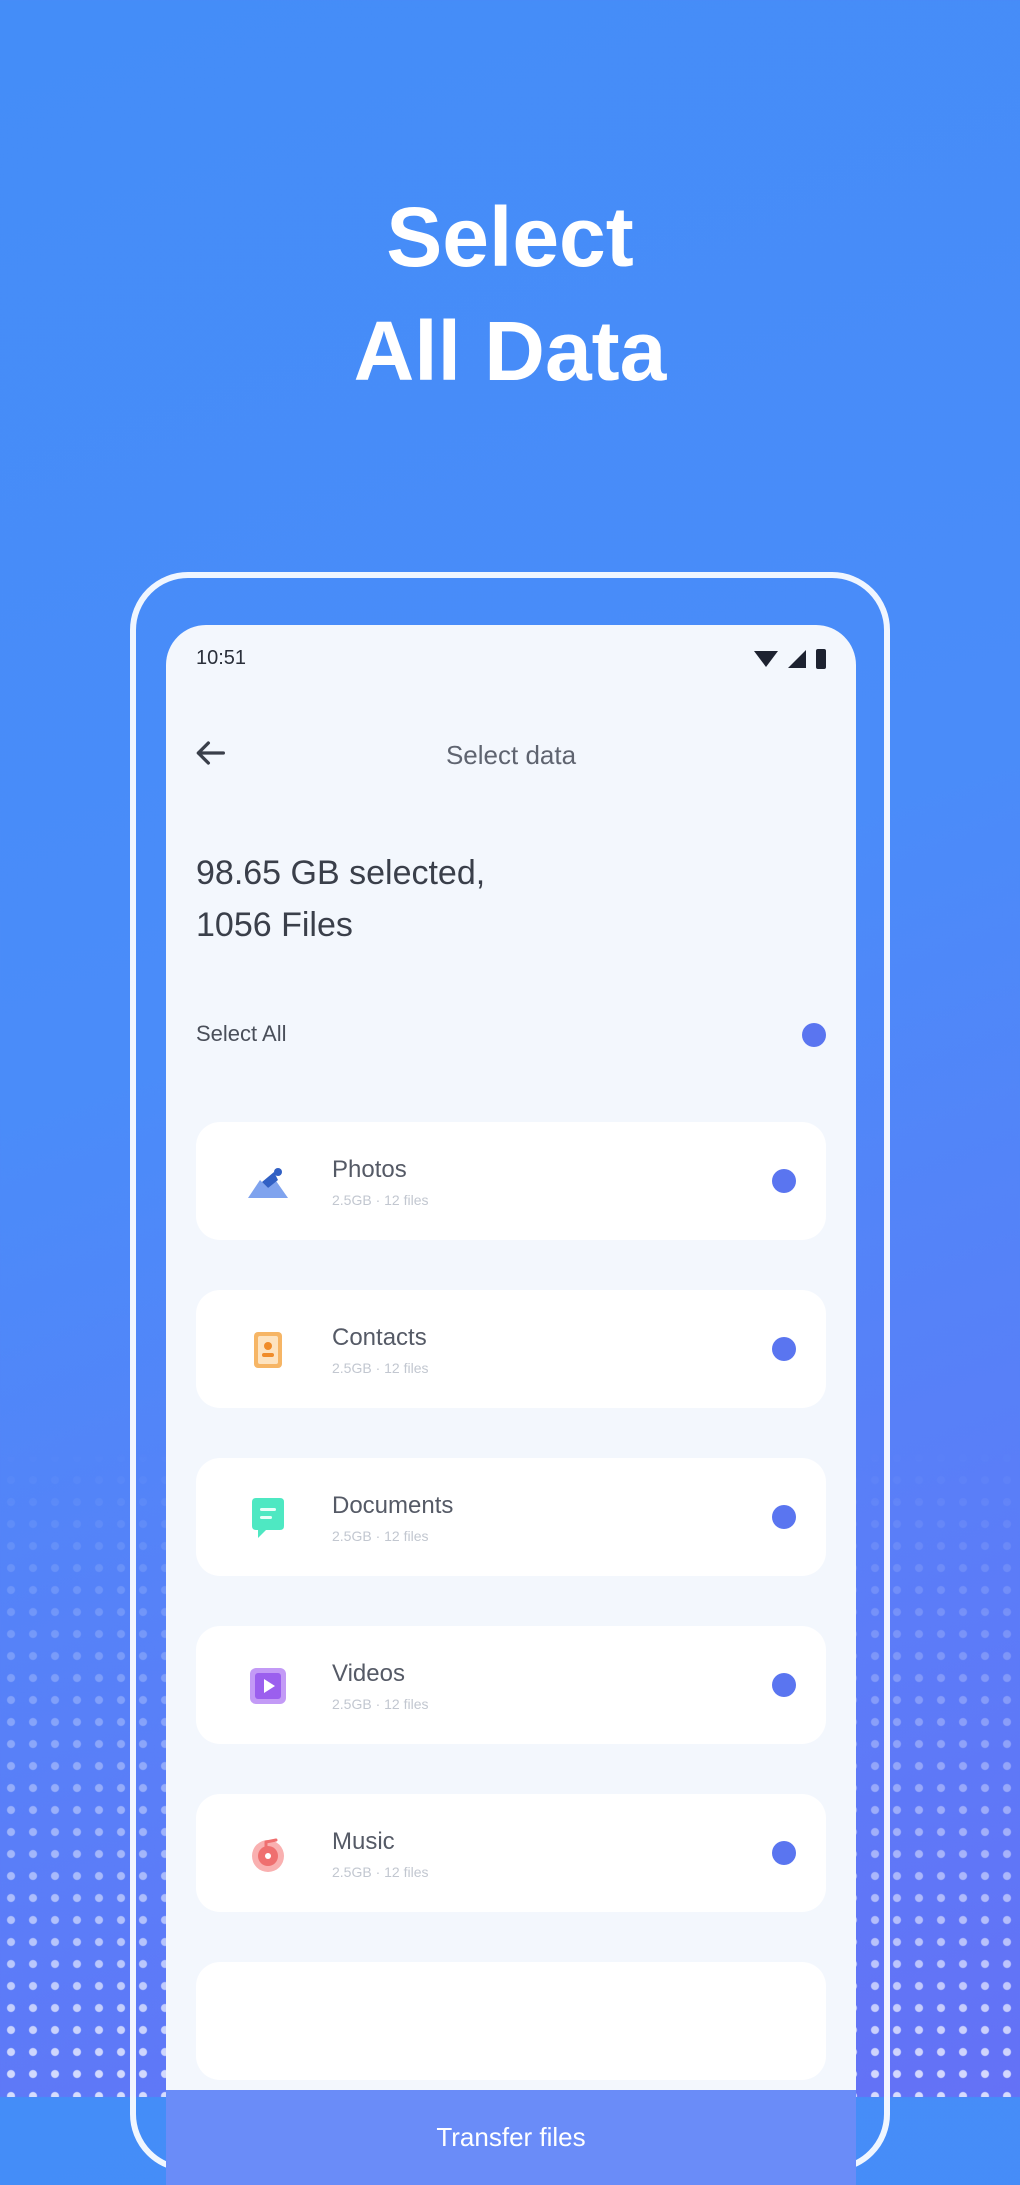 The width and height of the screenshot is (1020, 2185). Describe the element at coordinates (363, 1841) in the screenshot. I see `category-label: Music` at that location.